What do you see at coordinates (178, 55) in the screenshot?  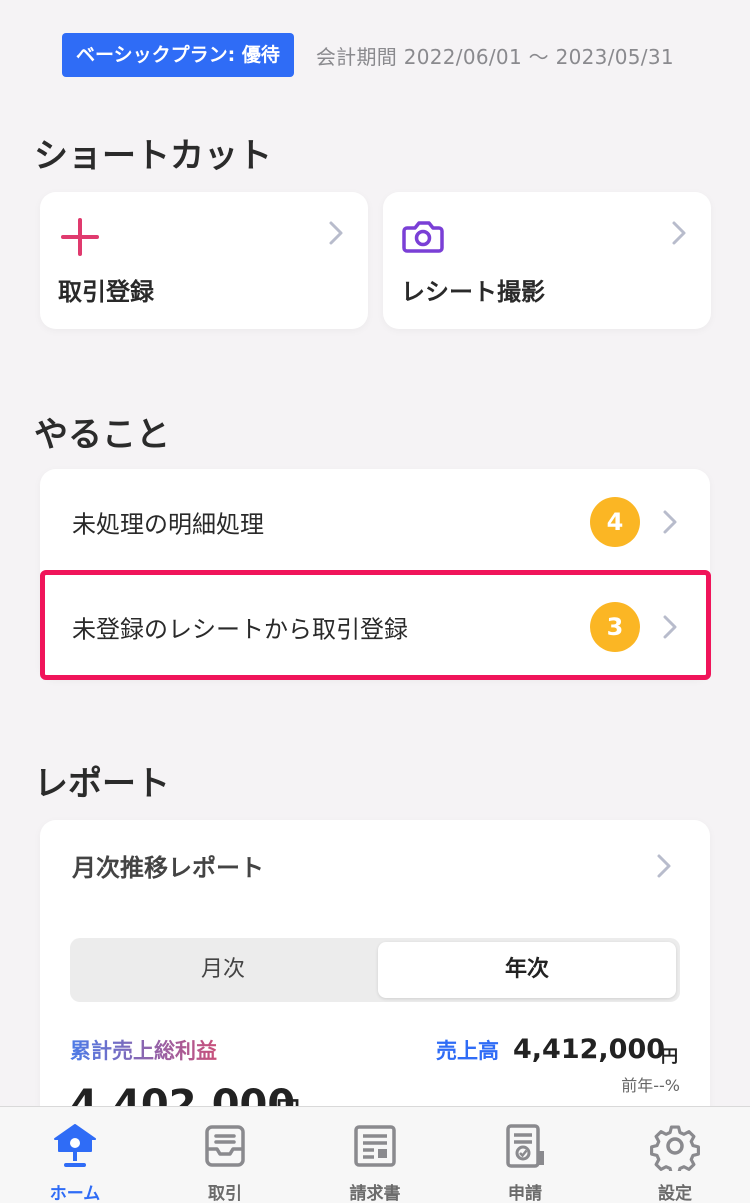 I see `plan-badge: ベーシックプラン: 優待` at bounding box center [178, 55].